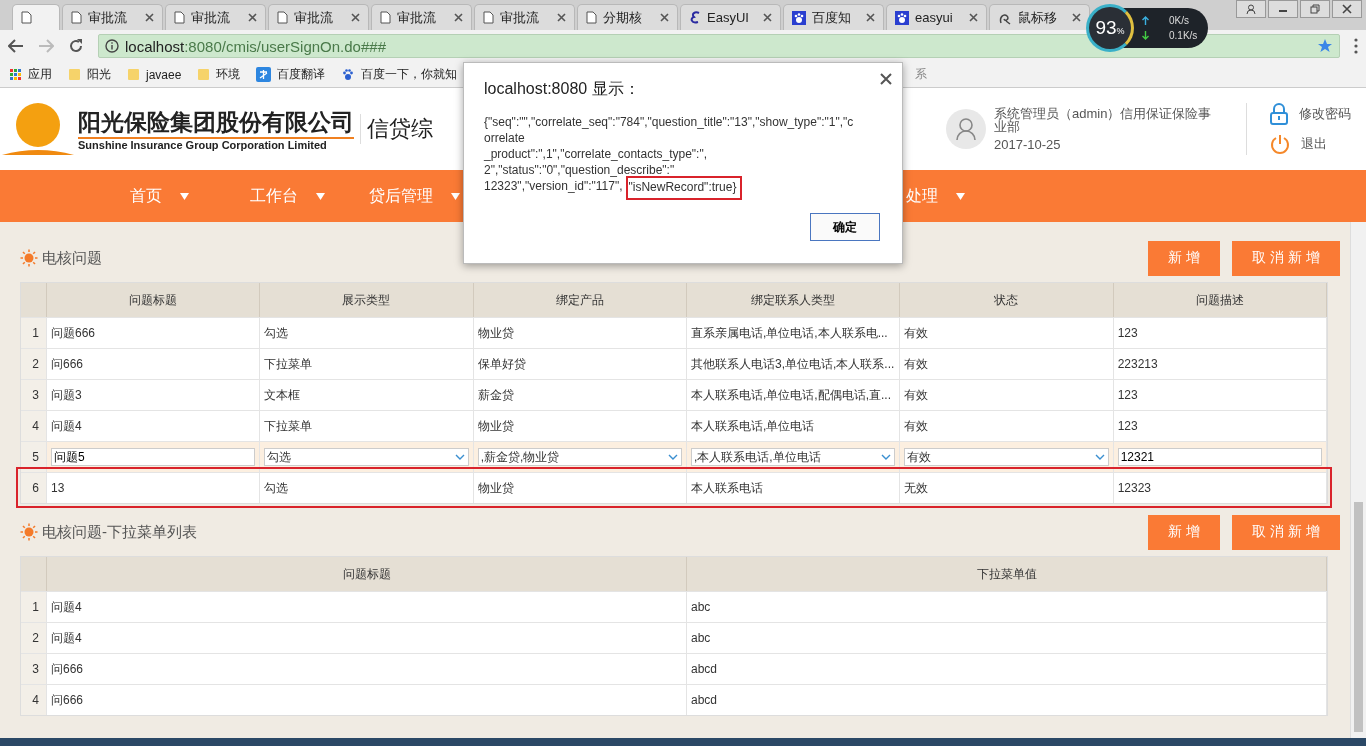 This screenshot has width=1366, height=746. I want to click on back-icon, so click(16, 46).